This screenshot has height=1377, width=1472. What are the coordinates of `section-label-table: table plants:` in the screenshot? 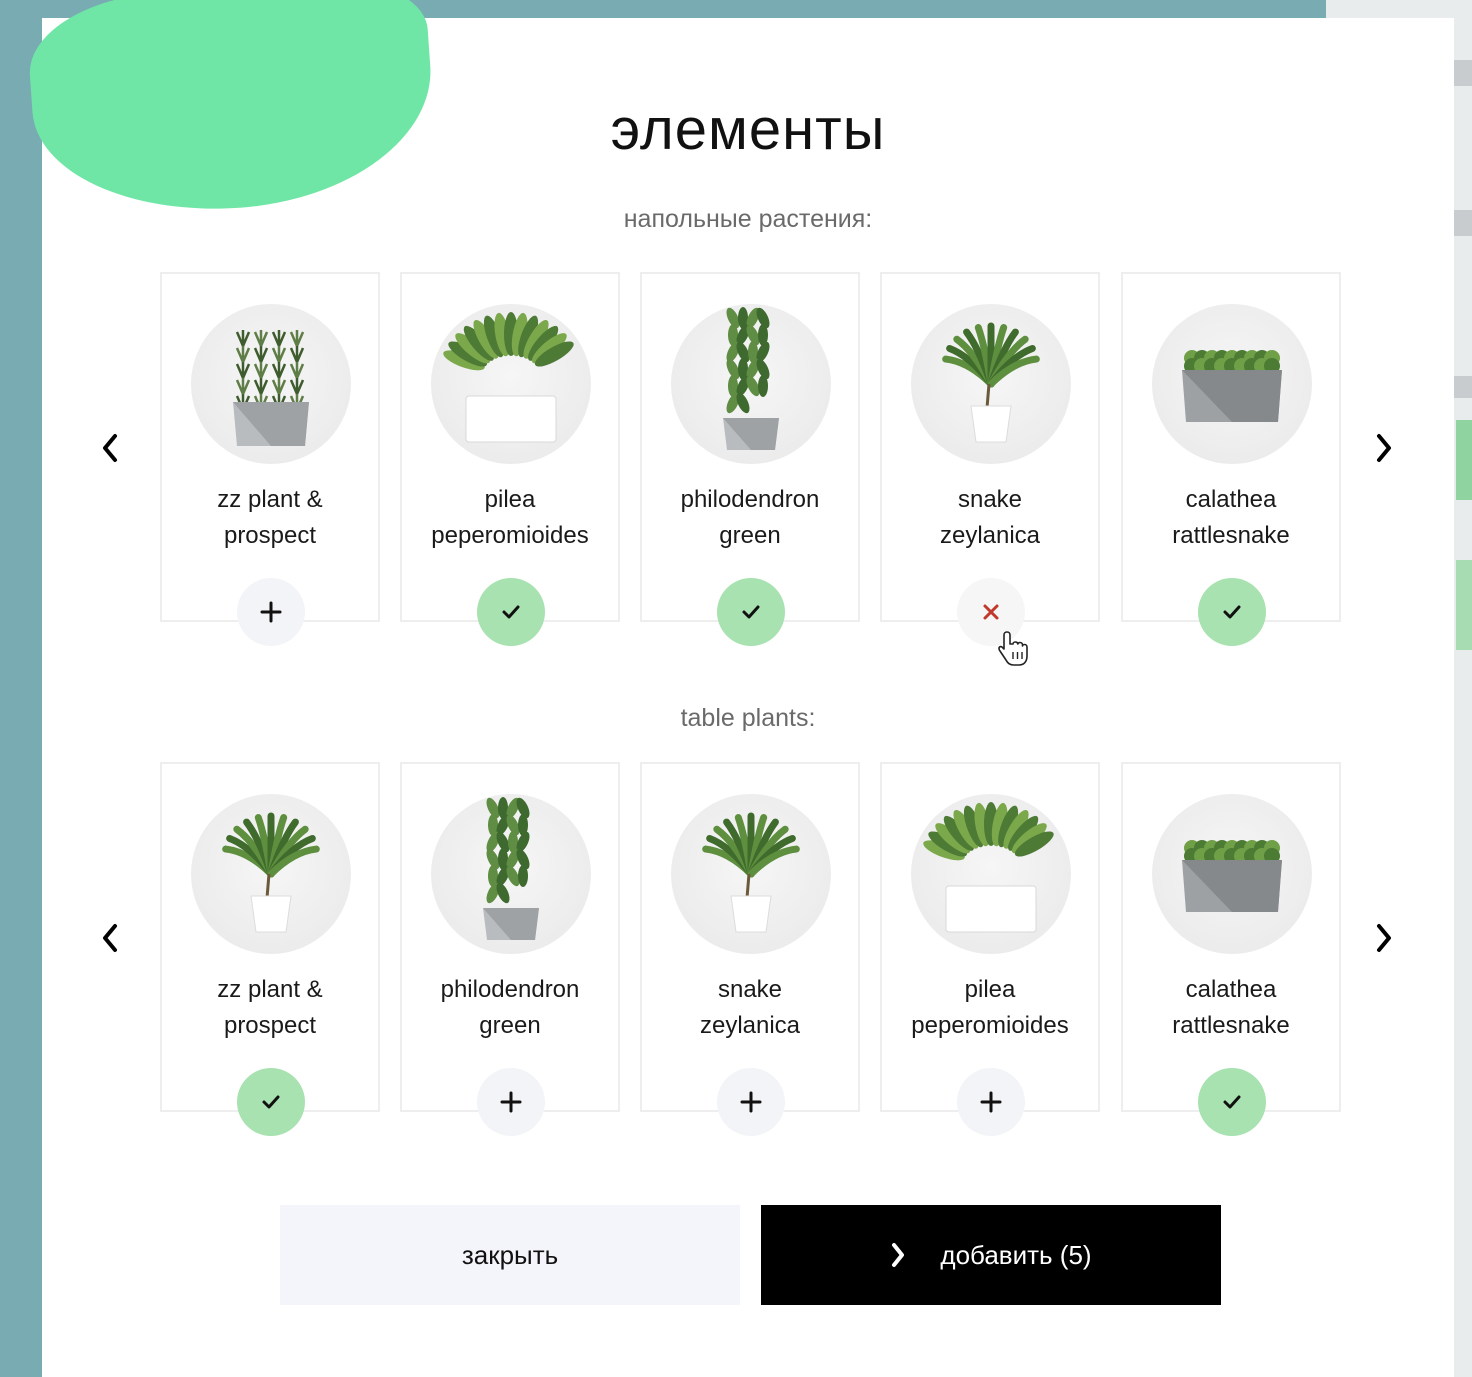 It's located at (748, 718).